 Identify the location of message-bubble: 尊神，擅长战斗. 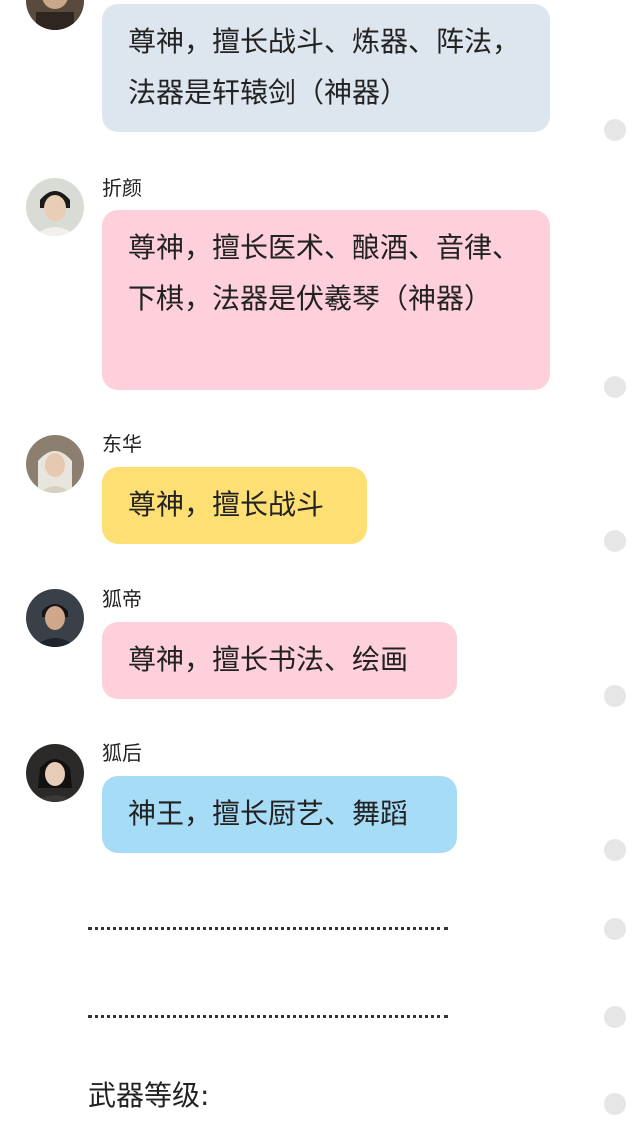
(234, 505).